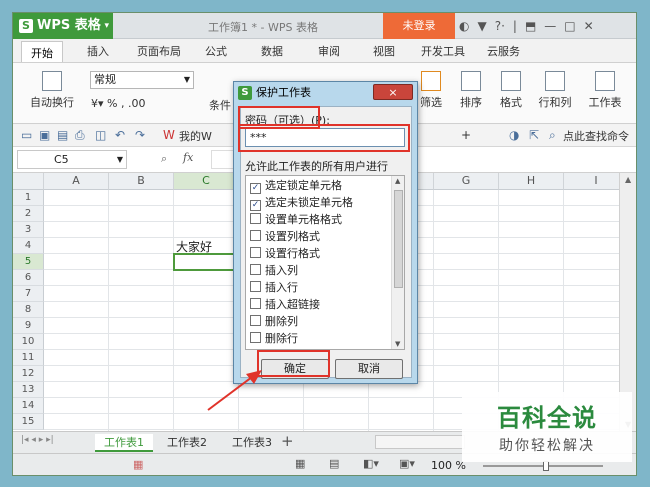  Describe the element at coordinates (28, 294) in the screenshot. I see `row-header: 7` at that location.